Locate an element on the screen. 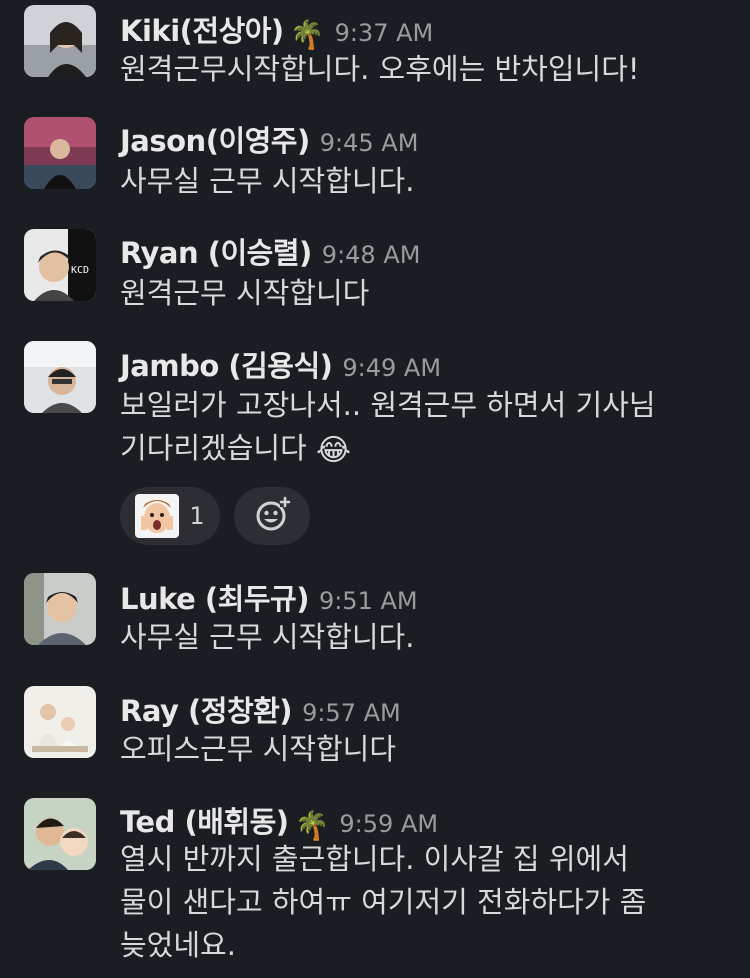 This screenshot has width=750, height=978. author-name: Ray (정창환) is located at coordinates (206, 711).